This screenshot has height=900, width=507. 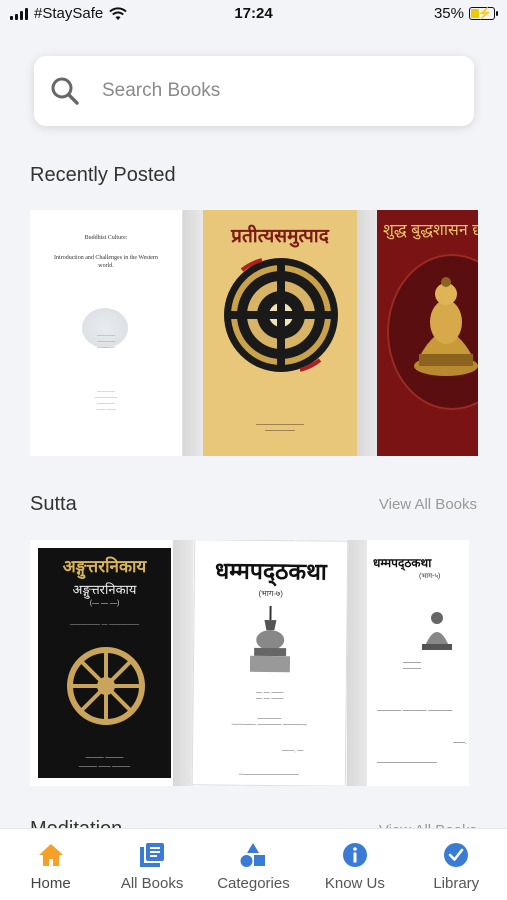 What do you see at coordinates (456, 883) in the screenshot?
I see `tab-label-library: Library` at bounding box center [456, 883].